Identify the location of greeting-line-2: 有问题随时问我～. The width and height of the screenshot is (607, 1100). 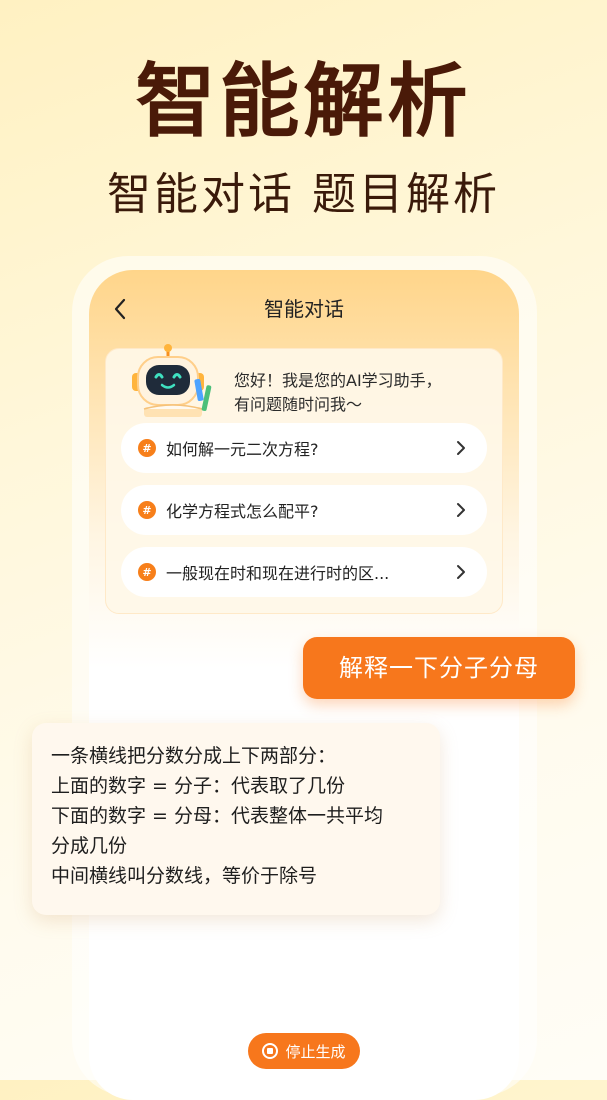
(298, 404).